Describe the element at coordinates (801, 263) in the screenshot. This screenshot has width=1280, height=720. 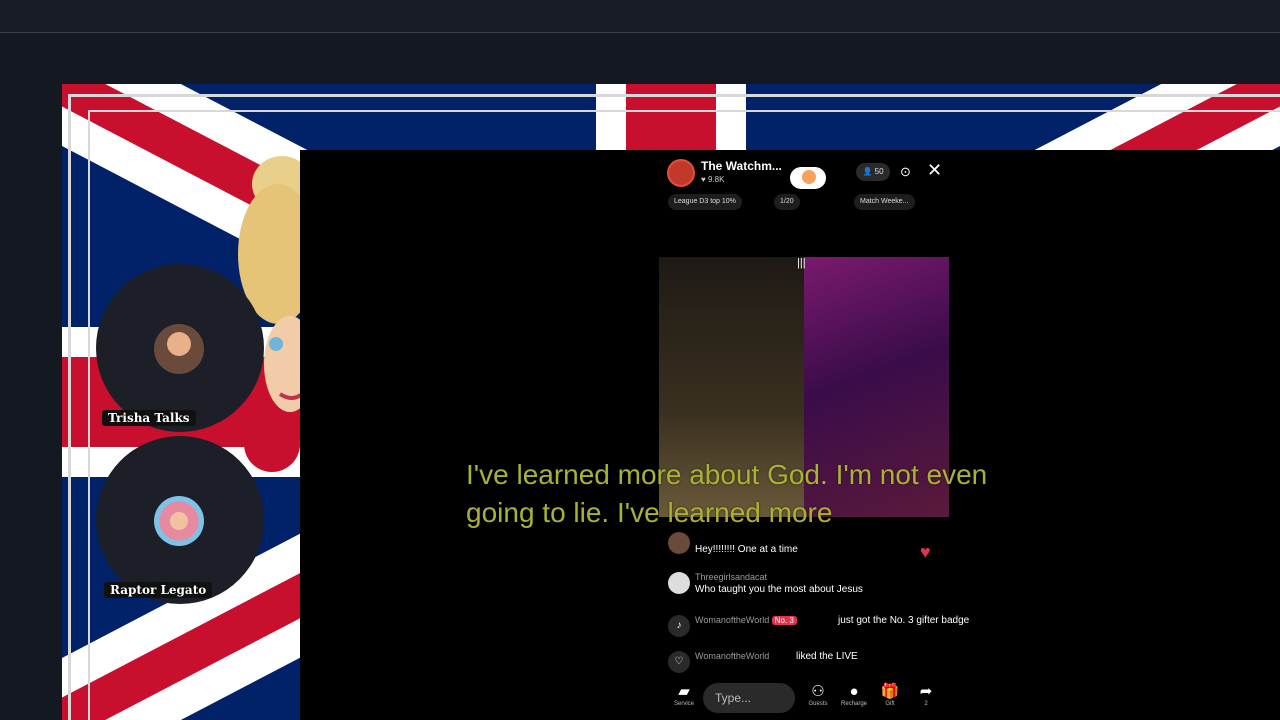
I see `audio-icon: |||` at that location.